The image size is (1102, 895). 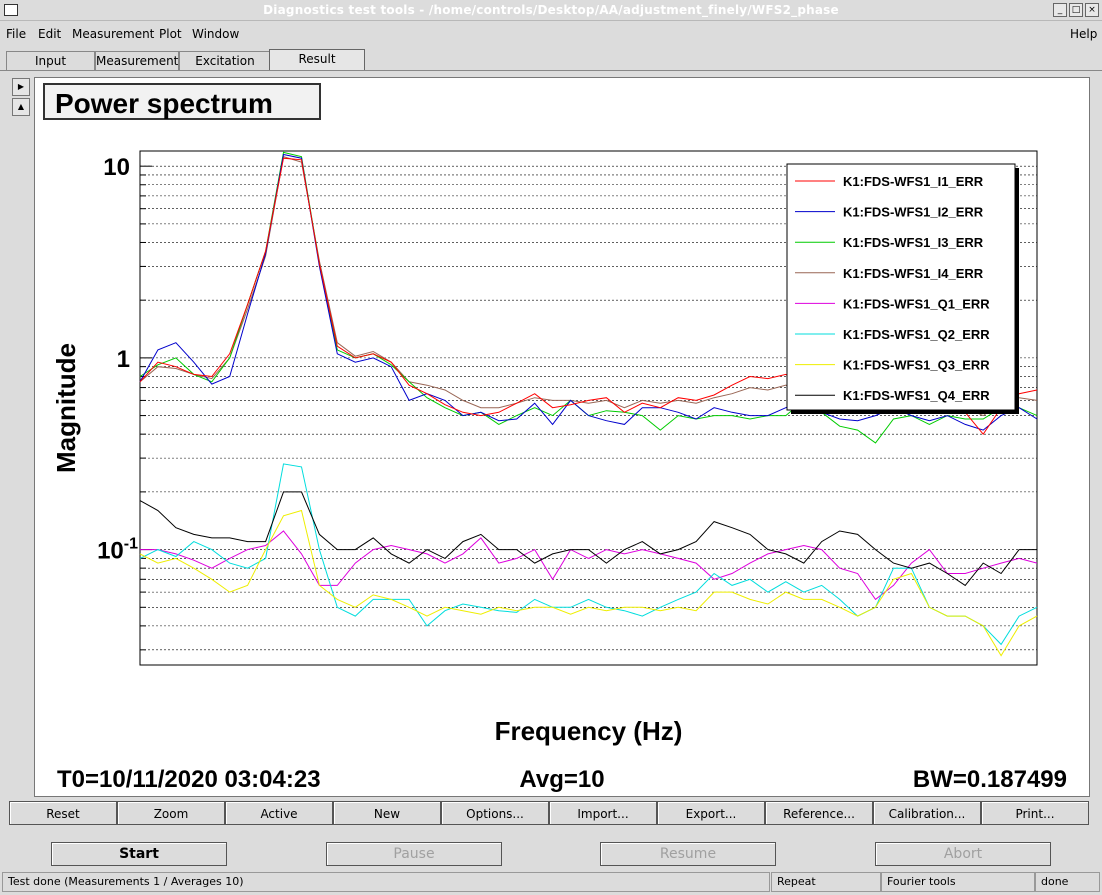 What do you see at coordinates (916, 334) in the screenshot?
I see `legend-entry: K1:FDS-WFS1_Q2_ERR` at bounding box center [916, 334].